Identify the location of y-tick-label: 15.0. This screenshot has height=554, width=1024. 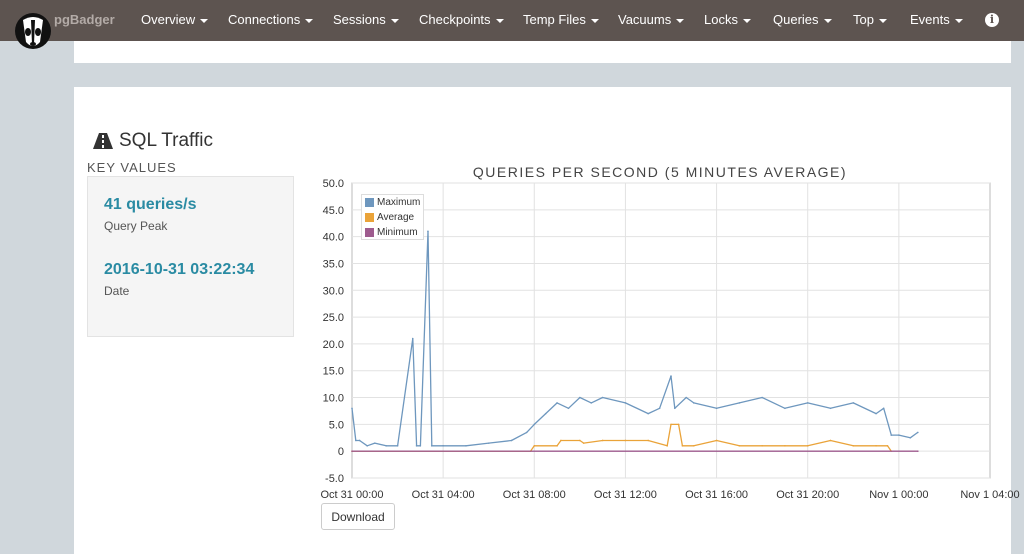
(333, 372).